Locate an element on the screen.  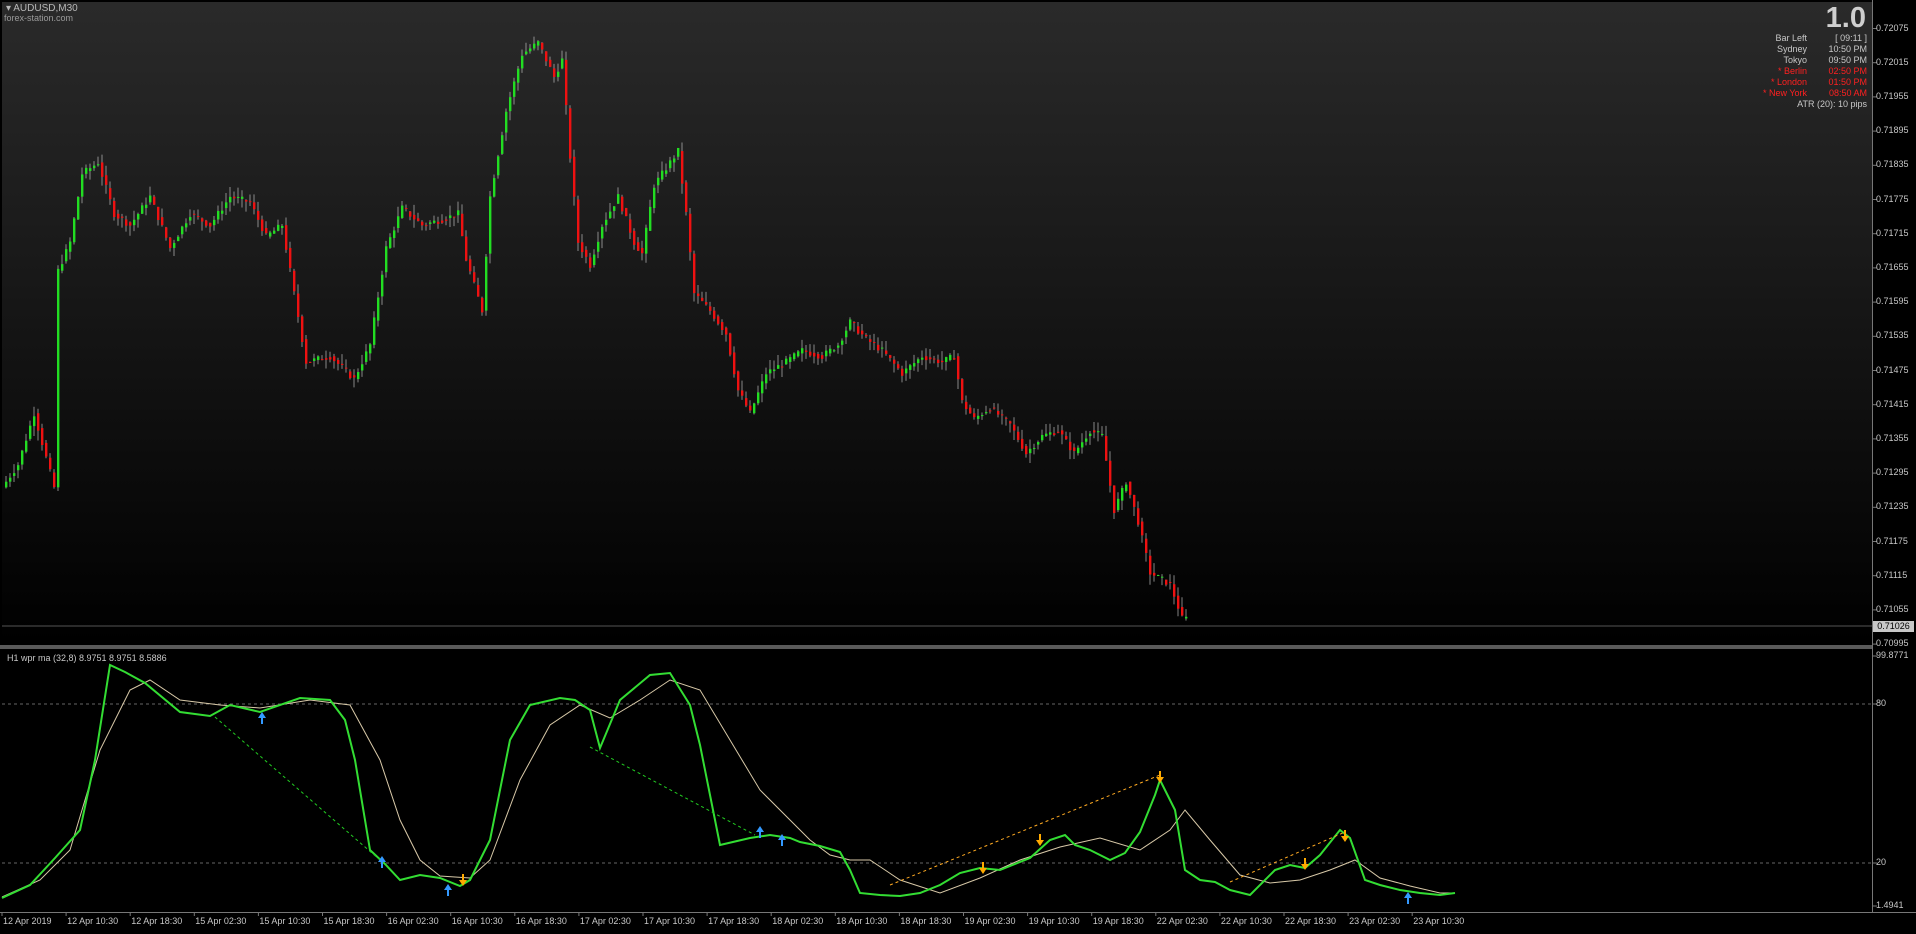
time-axis-label: 22 Apr 10:30 is located at coordinates (1246, 921).